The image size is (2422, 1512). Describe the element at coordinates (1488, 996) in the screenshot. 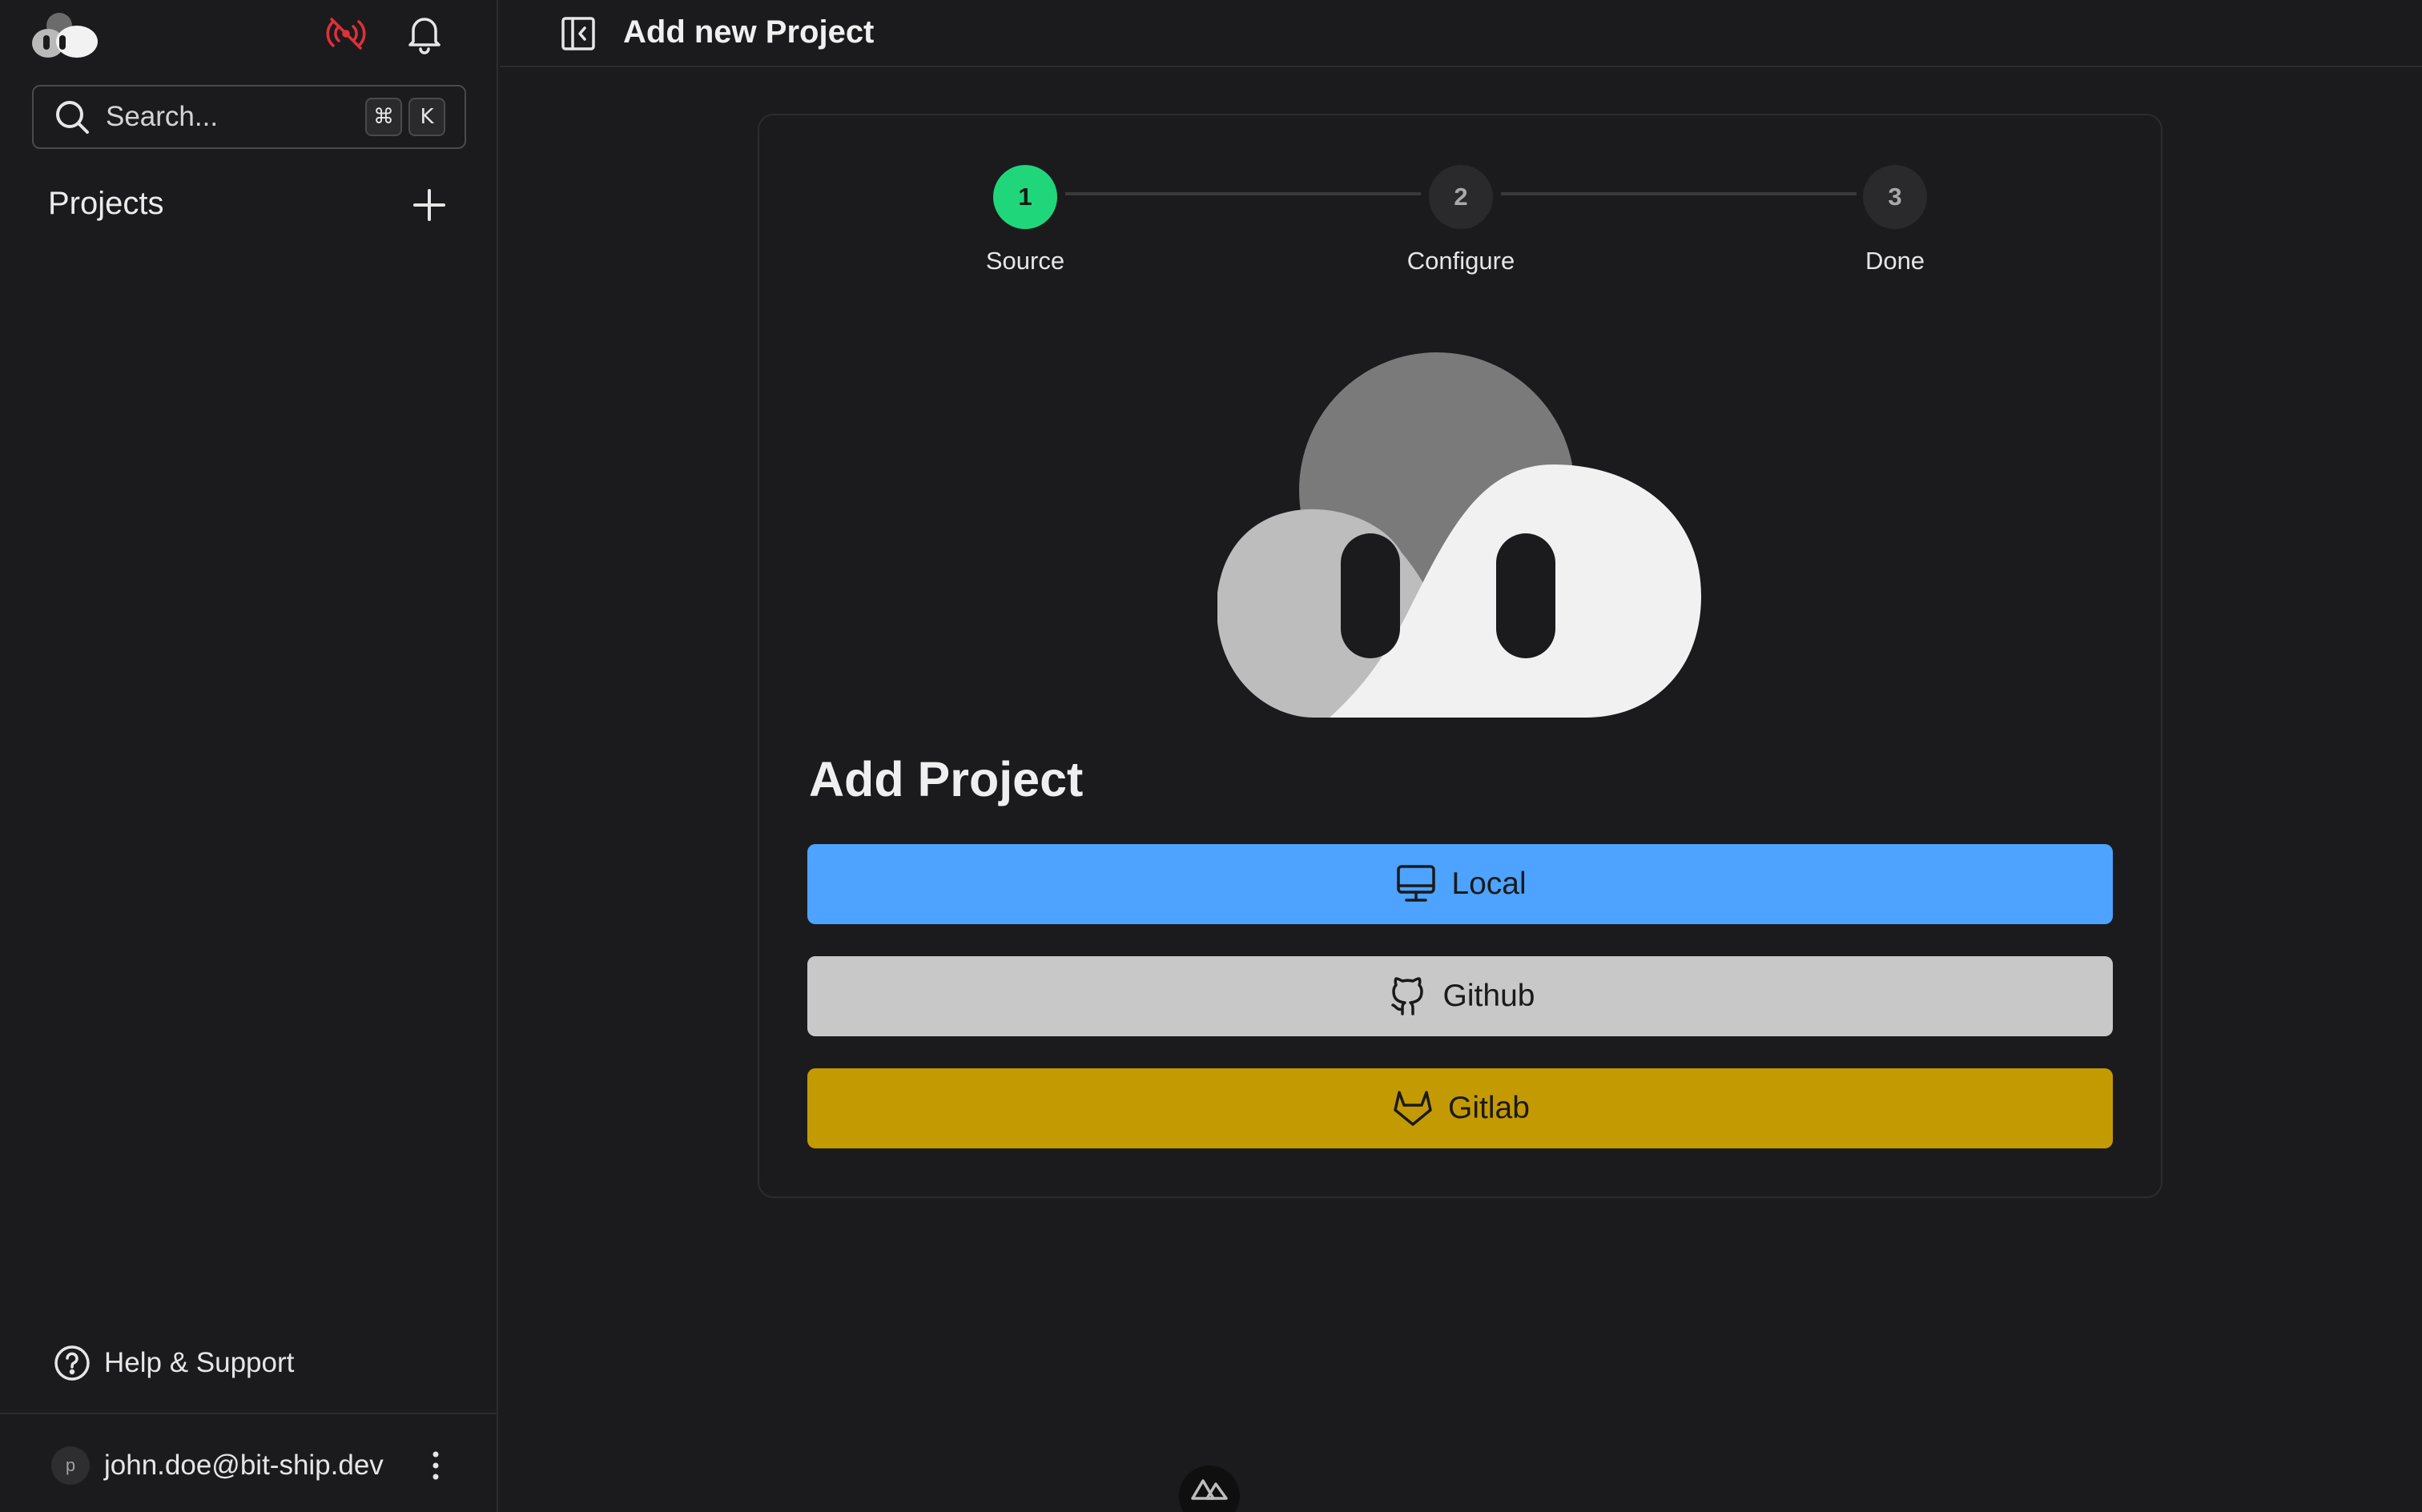

I see `github-button-label: Github` at that location.